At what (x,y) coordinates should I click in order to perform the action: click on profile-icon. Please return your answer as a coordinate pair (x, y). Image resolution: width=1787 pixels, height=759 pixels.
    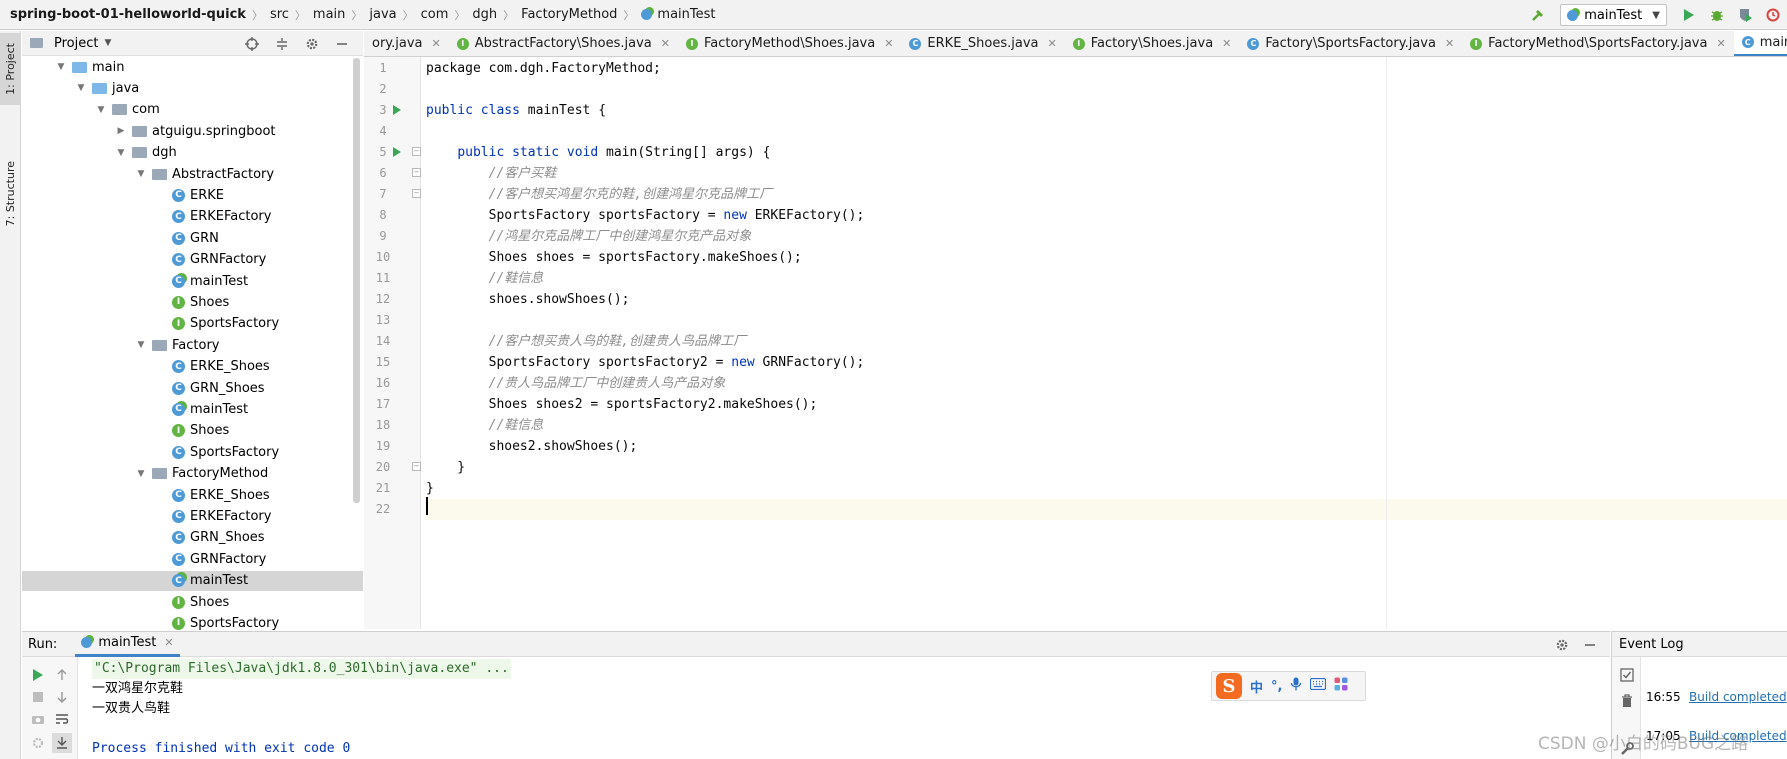
    Looking at the image, I should click on (1773, 15).